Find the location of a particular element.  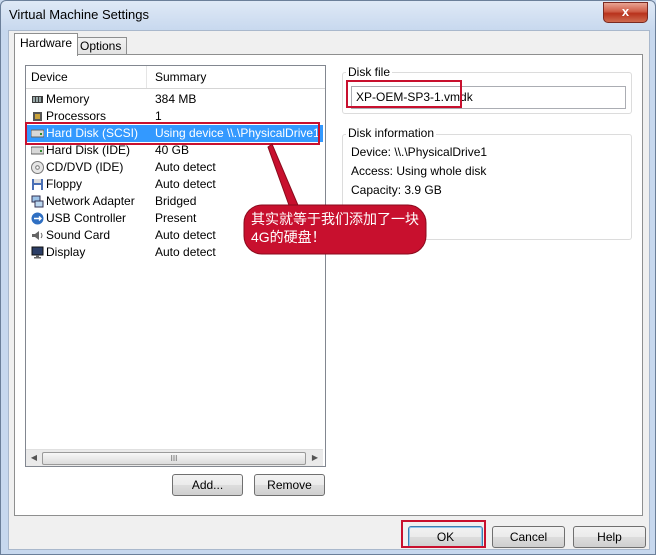

disk-information-label: Disk information is located at coordinates (391, 133).